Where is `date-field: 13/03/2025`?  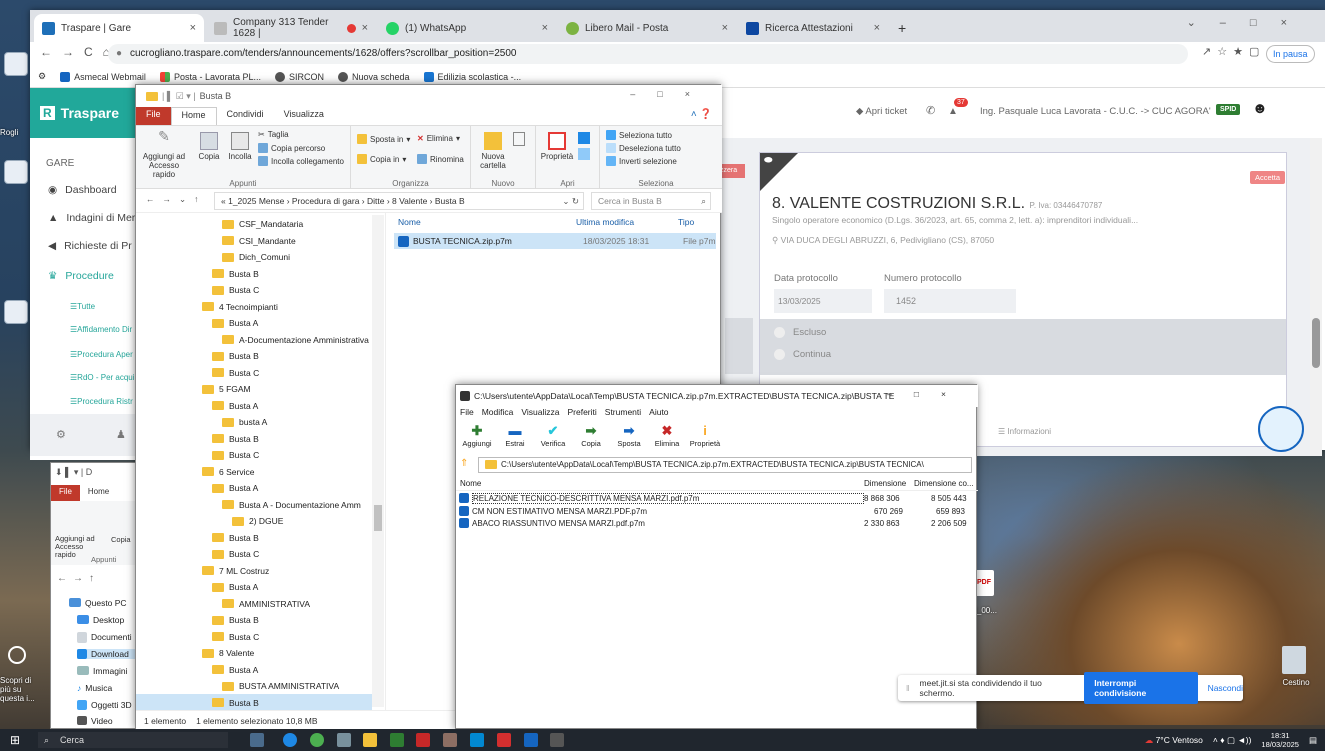
date-field: 13/03/2025 is located at coordinates (823, 301).